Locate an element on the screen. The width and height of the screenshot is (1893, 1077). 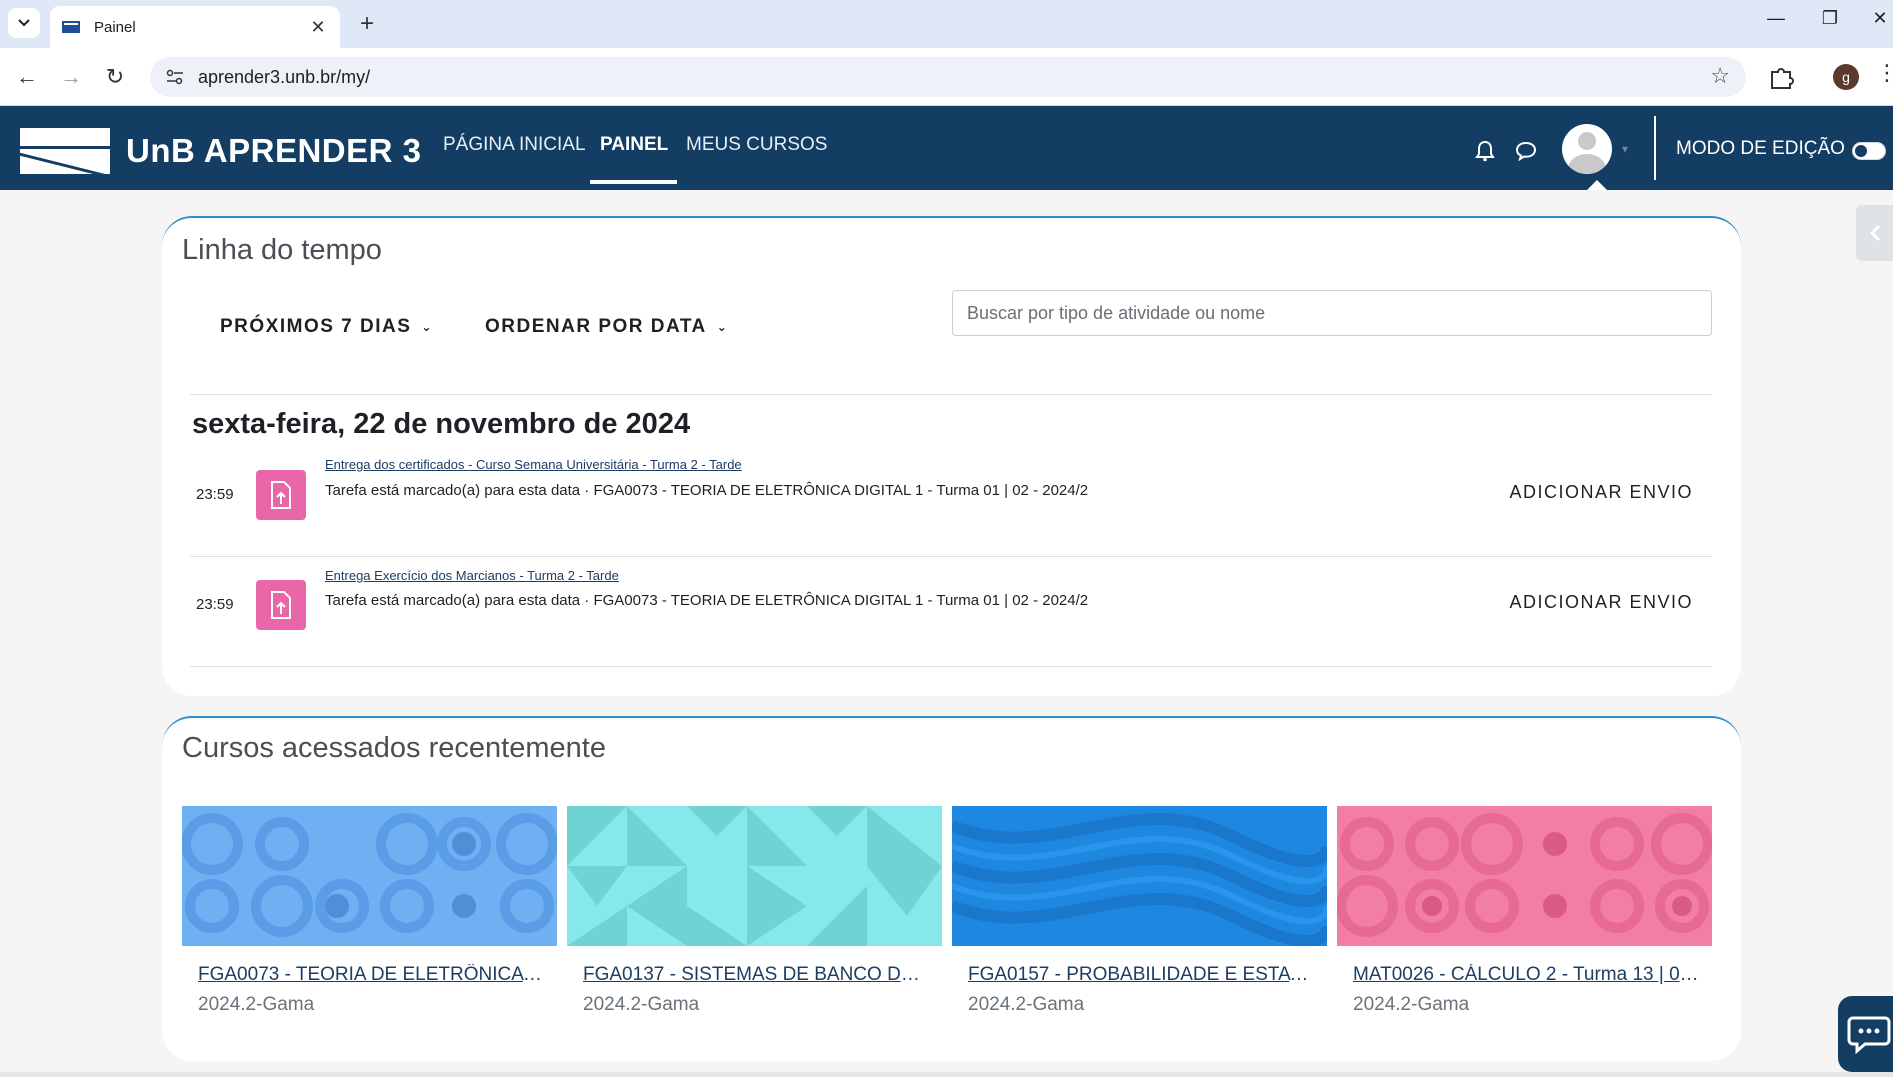
edit-mode-toggle is located at coordinates (1869, 151).